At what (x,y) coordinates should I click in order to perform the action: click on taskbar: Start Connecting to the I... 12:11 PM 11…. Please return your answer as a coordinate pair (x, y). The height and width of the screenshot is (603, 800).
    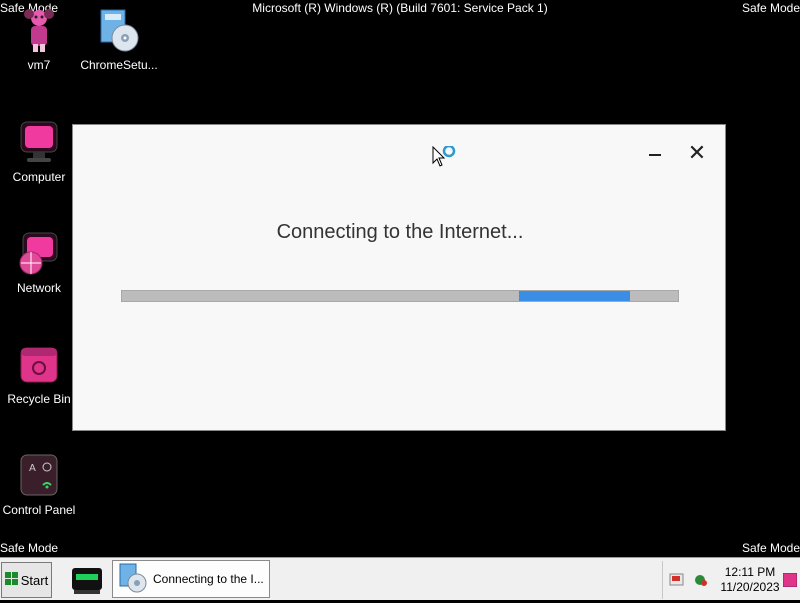
    Looking at the image, I should click on (400, 578).